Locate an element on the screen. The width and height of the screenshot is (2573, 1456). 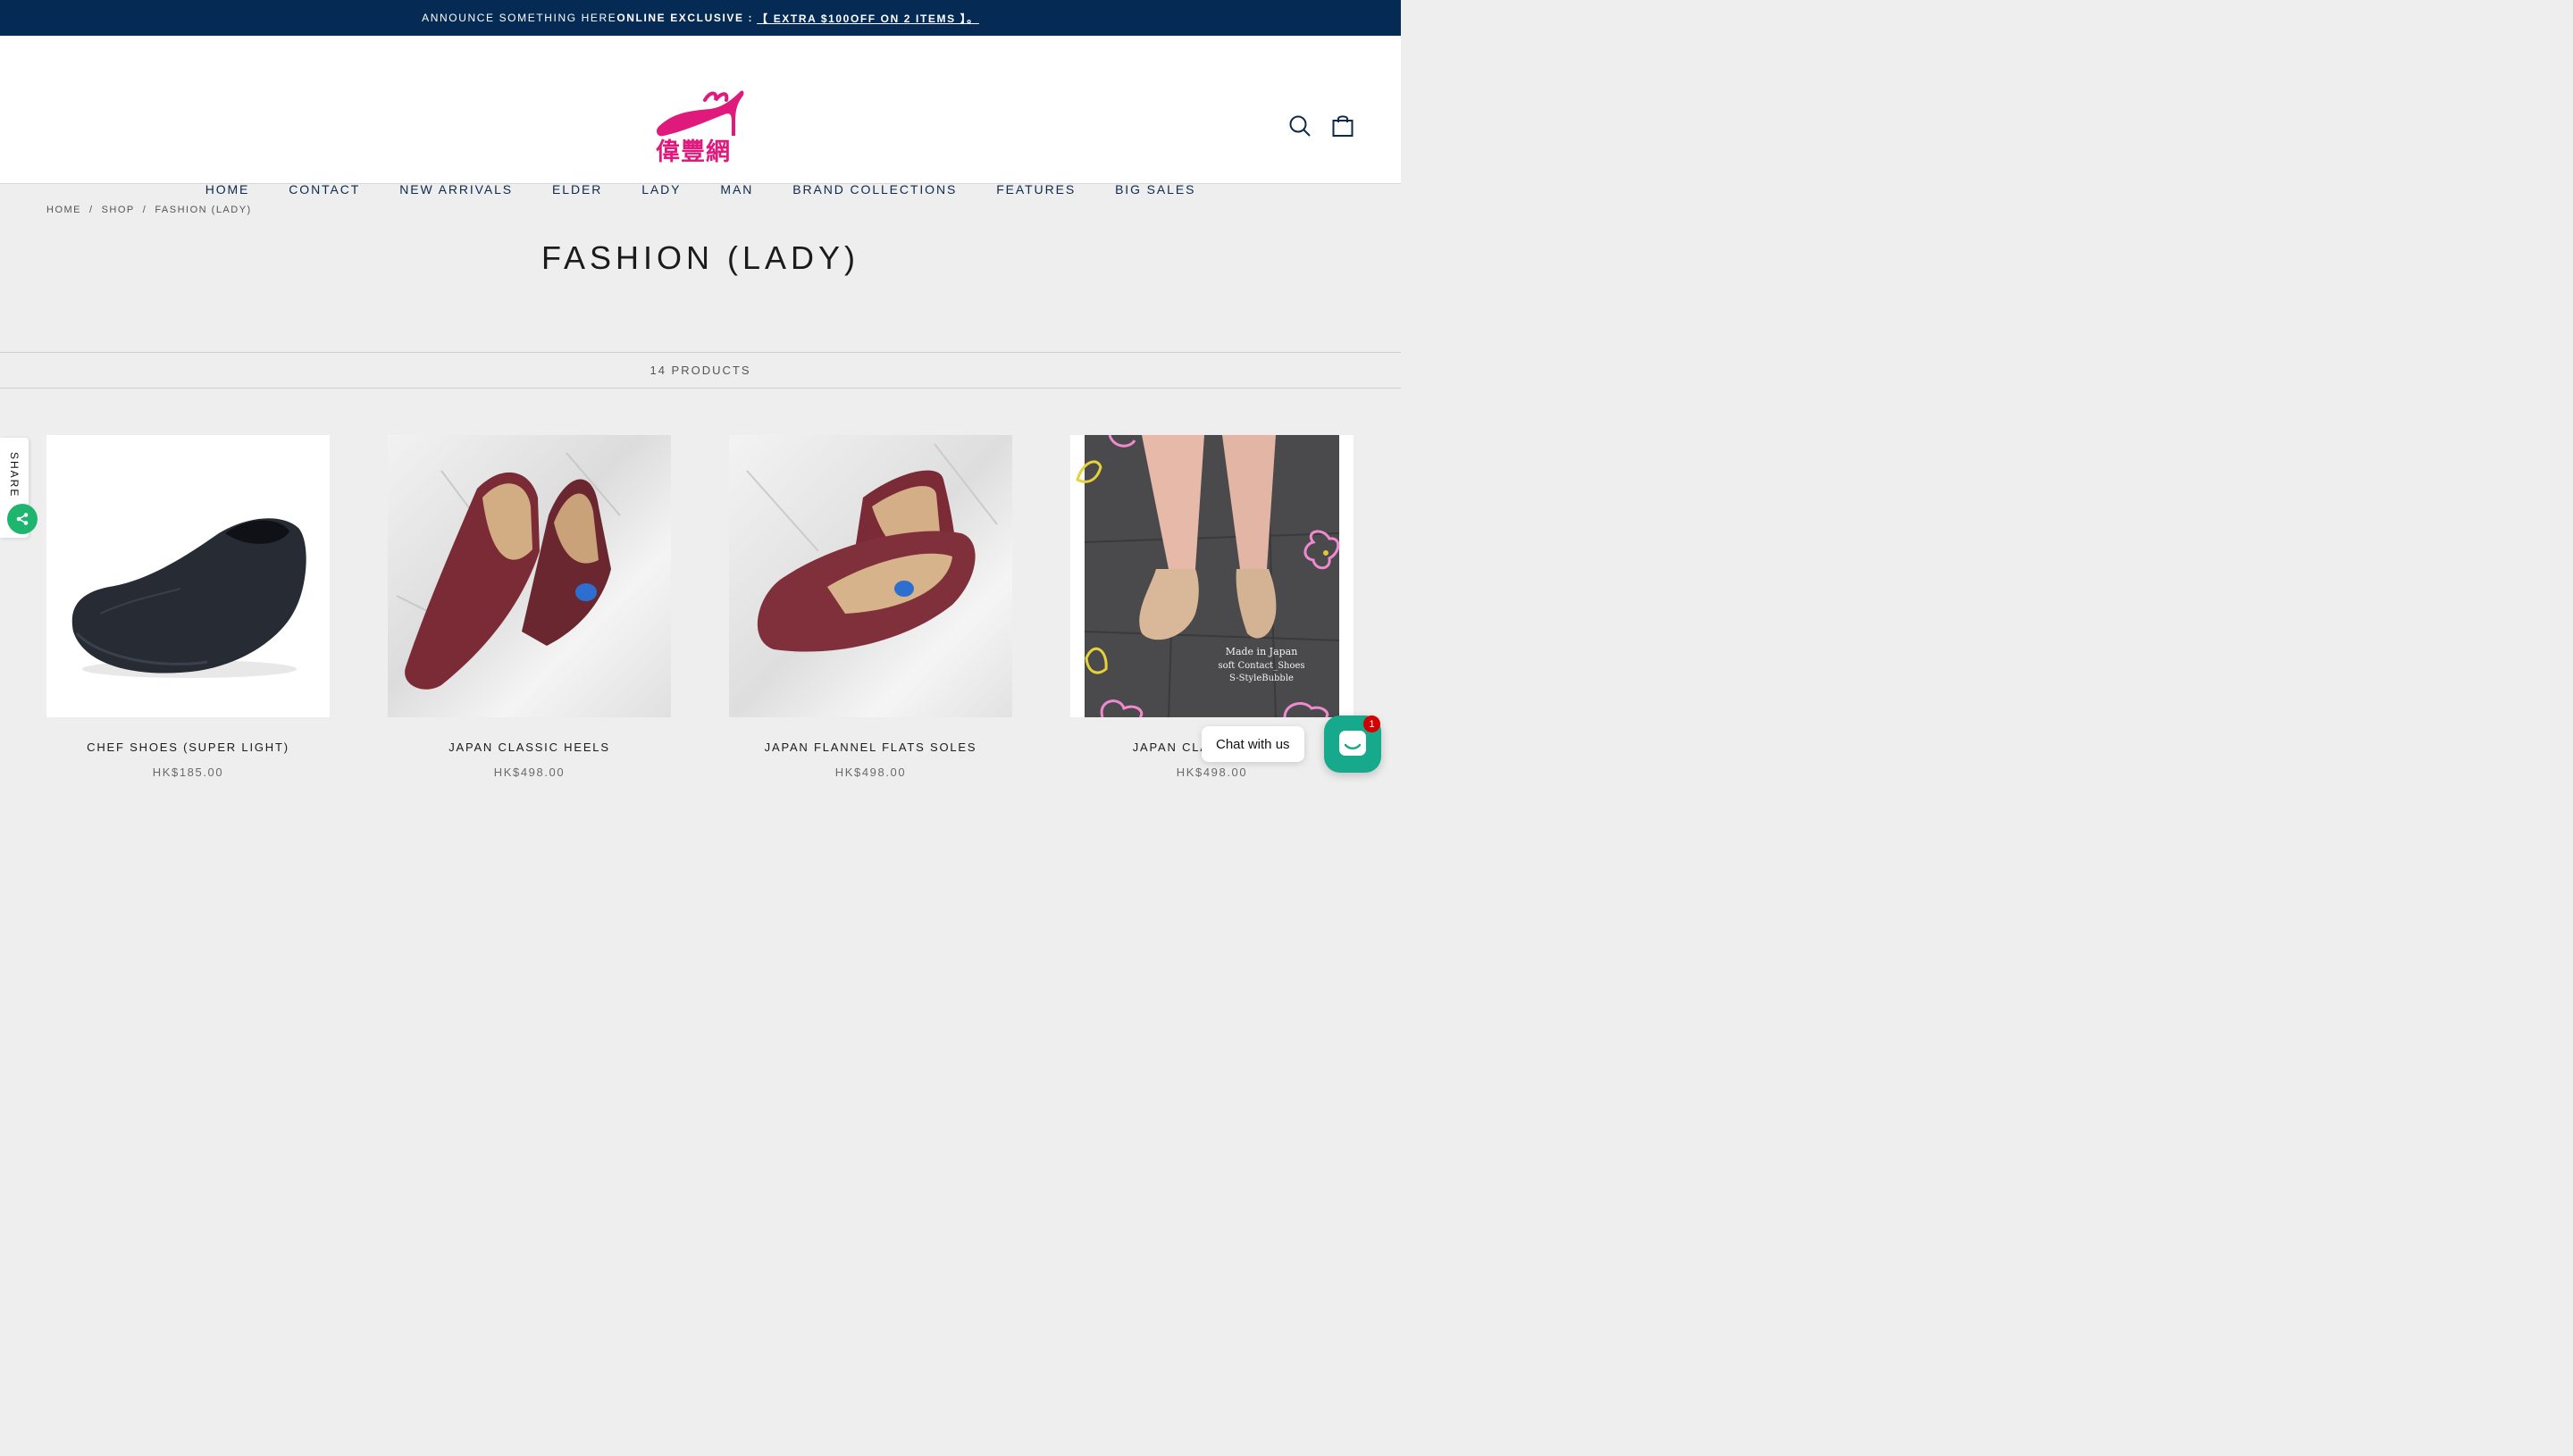
product-card: JAPAN FLANNEL FLATS SOLES HK$498.00 is located at coordinates (870, 607).